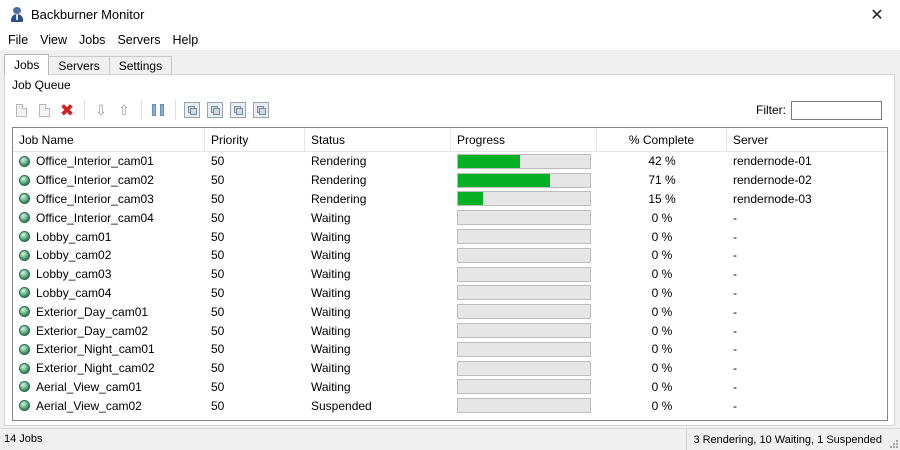 This screenshot has height=450, width=900. I want to click on new-job-button, so click(21, 110).